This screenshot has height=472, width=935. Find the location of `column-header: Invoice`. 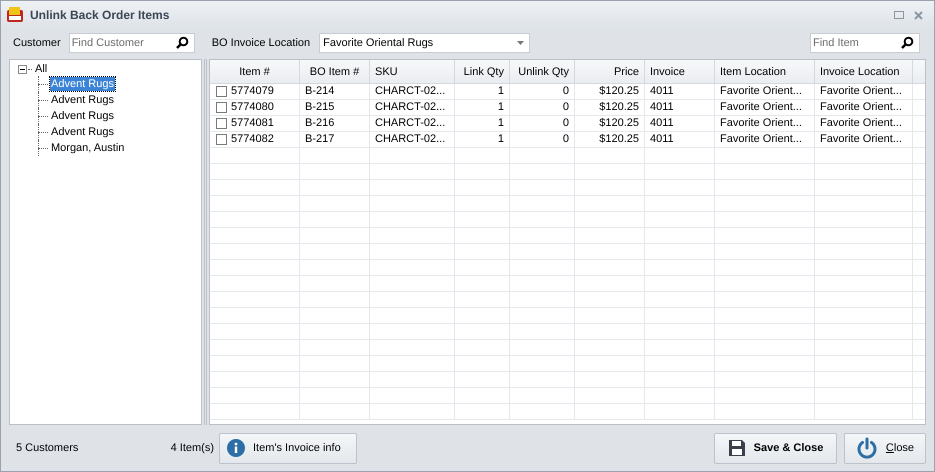

column-header: Invoice is located at coordinates (680, 71).